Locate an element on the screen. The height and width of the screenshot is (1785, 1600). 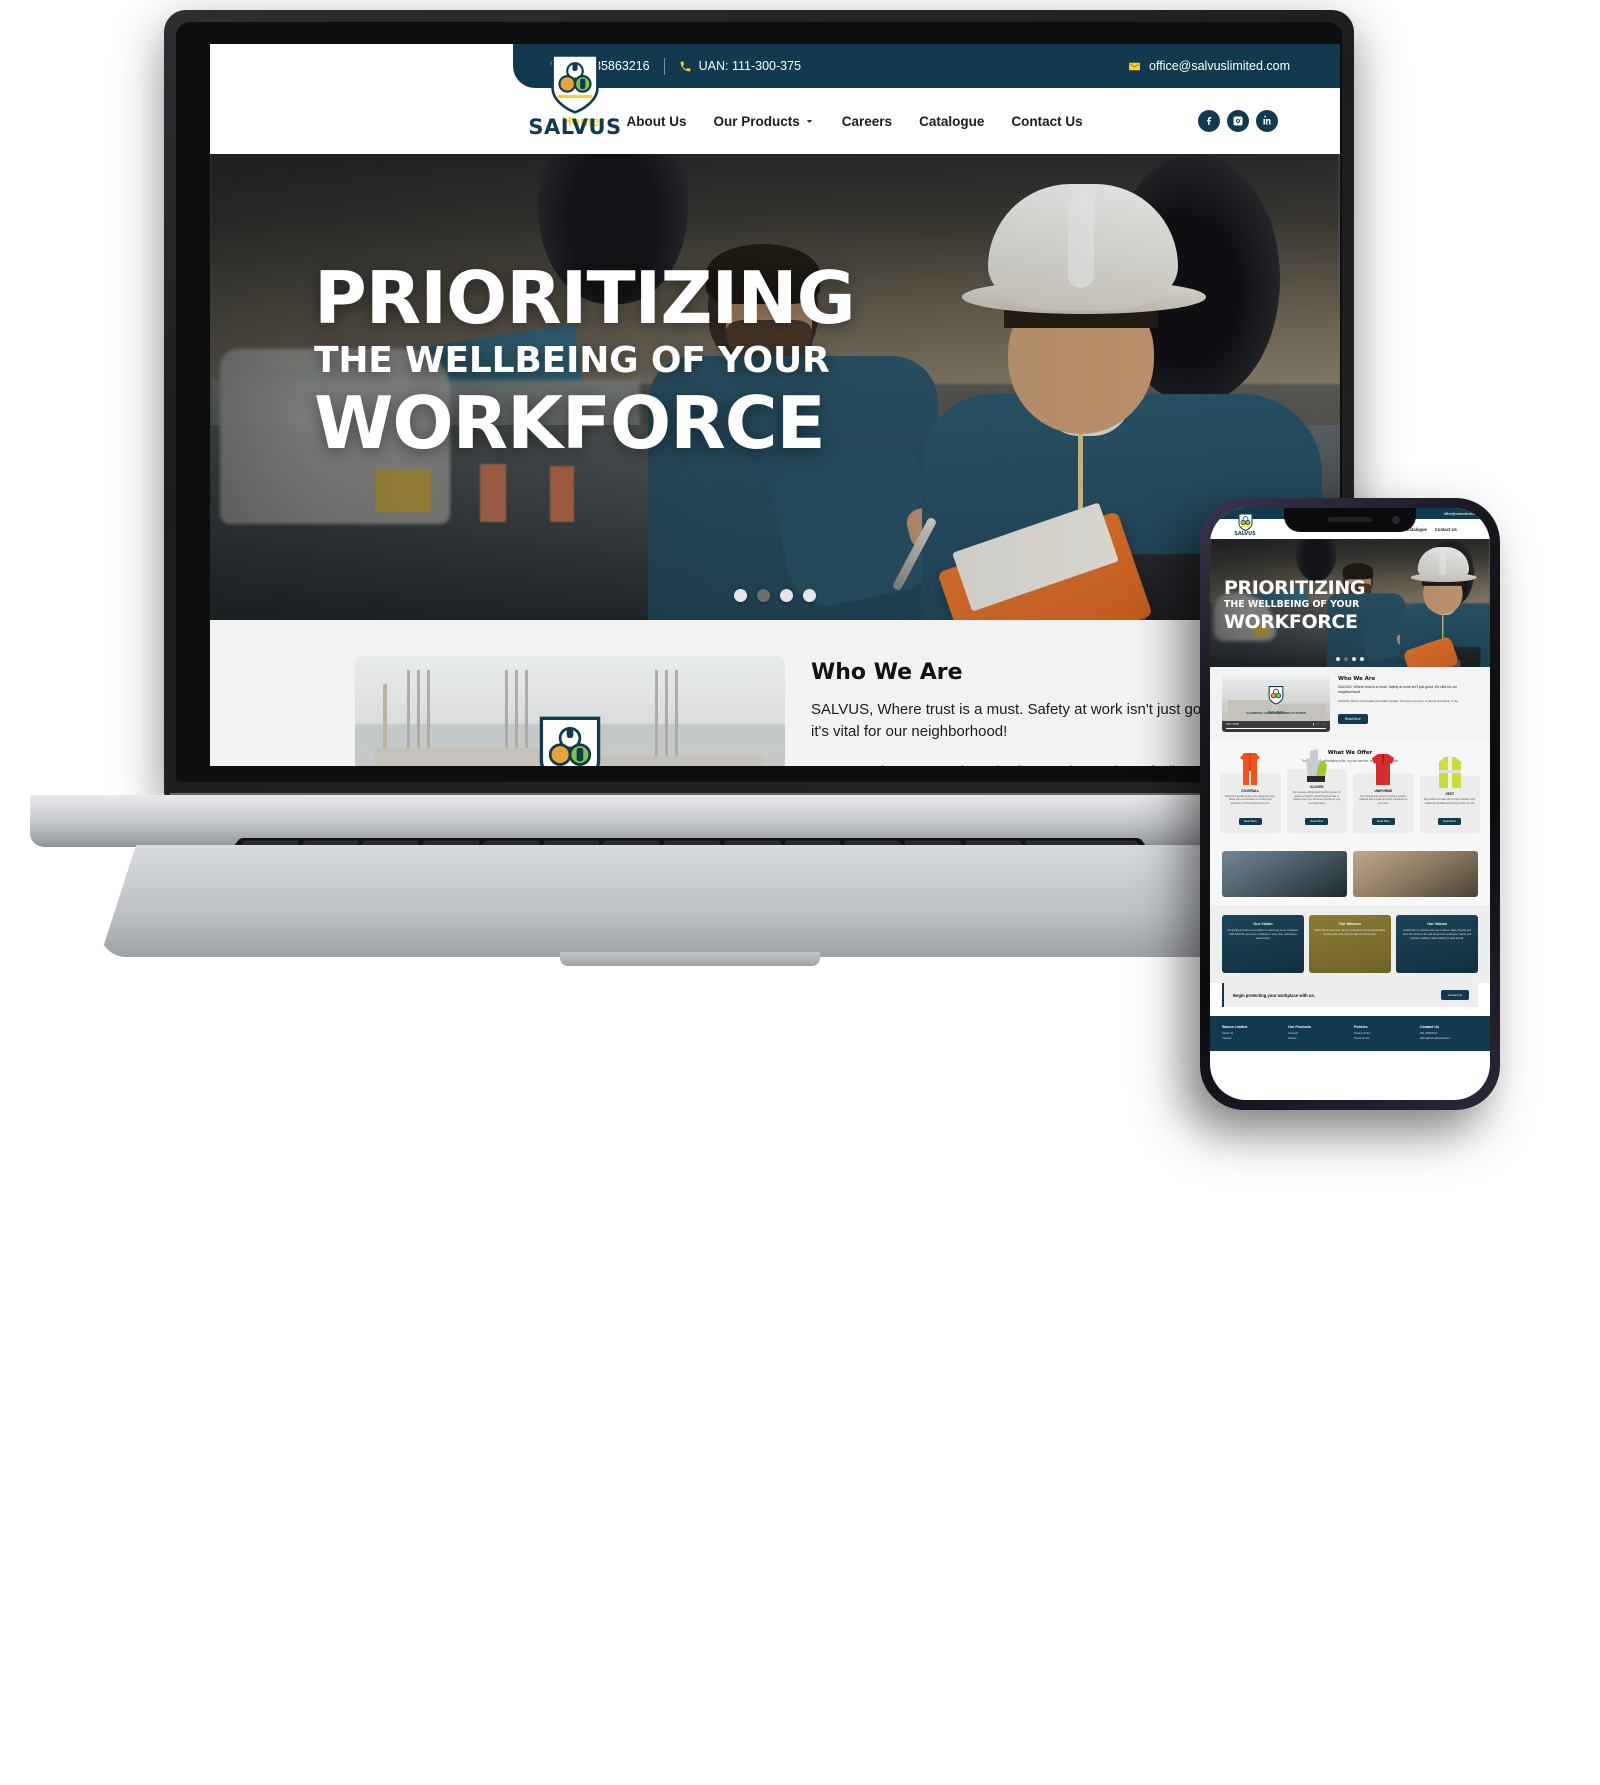
social-links is located at coordinates (1238, 121).